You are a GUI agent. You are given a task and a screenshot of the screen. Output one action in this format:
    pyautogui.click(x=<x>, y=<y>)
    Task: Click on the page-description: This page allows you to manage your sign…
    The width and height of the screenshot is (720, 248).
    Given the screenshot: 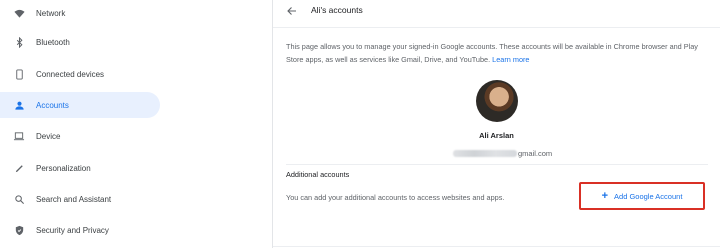 What is the action you would take?
    pyautogui.click(x=501, y=53)
    